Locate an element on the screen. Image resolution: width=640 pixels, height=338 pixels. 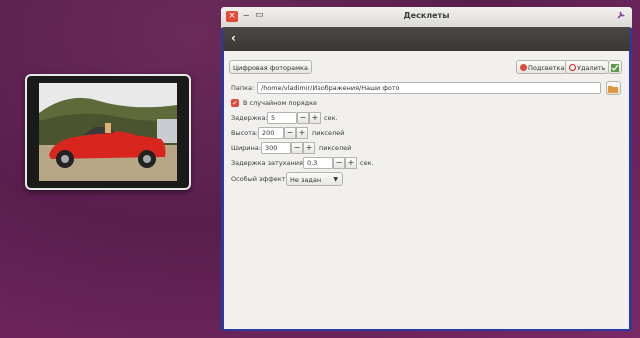
header-bar: ‹ is located at coordinates (426, 39).